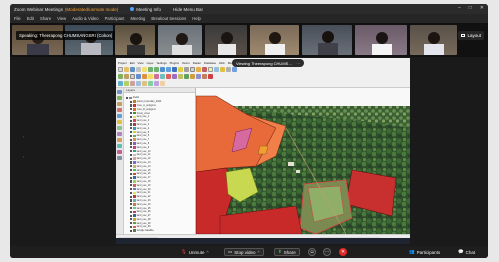  Describe the element at coordinates (45, 18) in the screenshot. I see `menu-share: Share` at that location.